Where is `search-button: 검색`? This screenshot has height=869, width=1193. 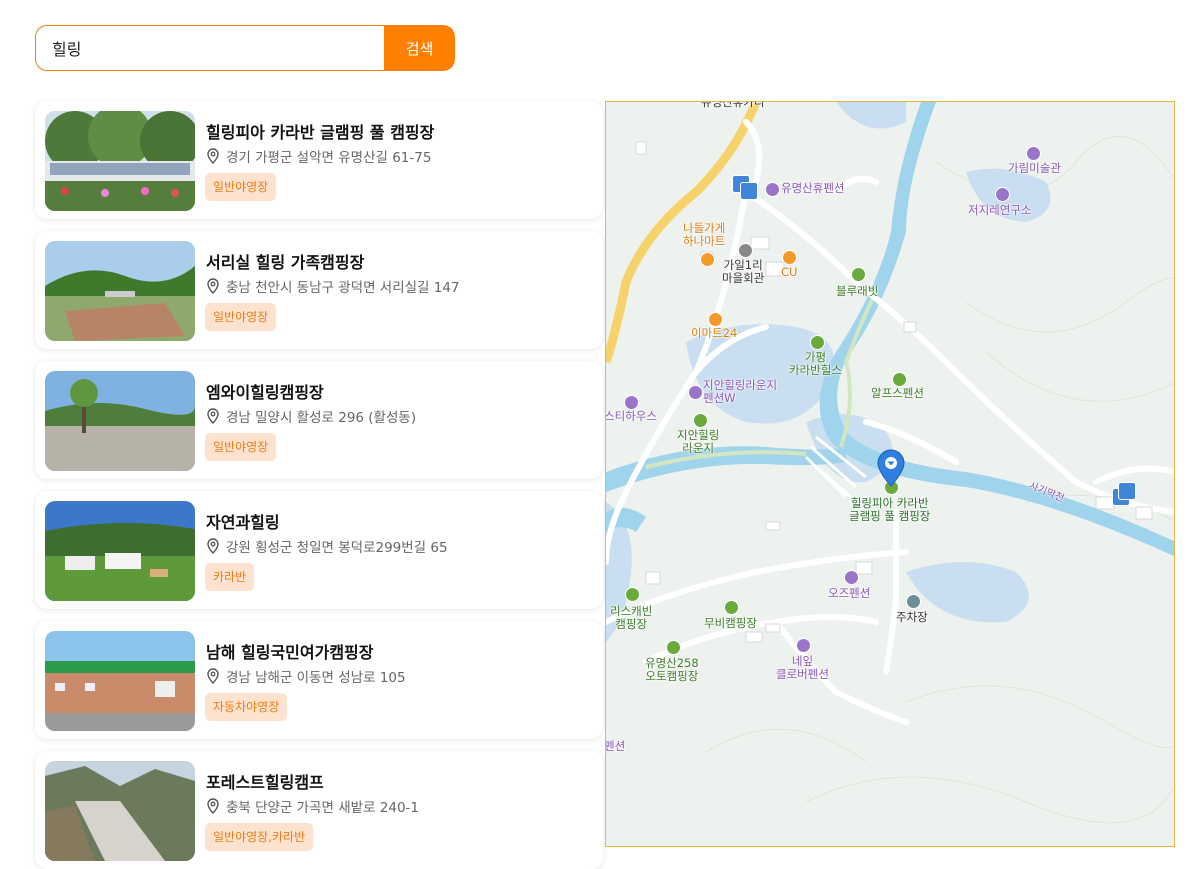 search-button: 검색 is located at coordinates (419, 48).